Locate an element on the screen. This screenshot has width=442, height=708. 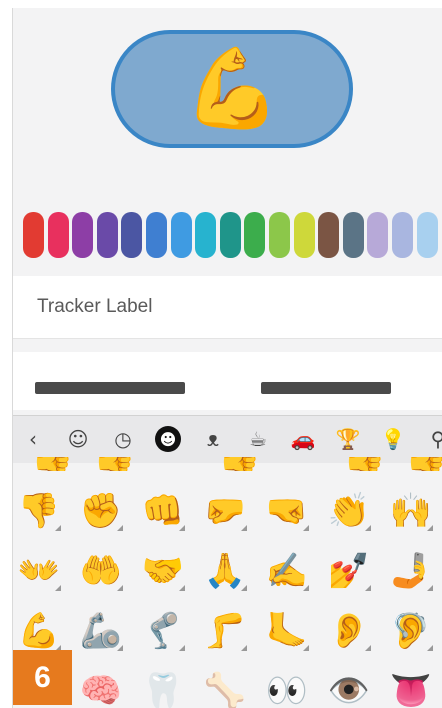
emoji-key: 👐 is located at coordinates (39, 571).